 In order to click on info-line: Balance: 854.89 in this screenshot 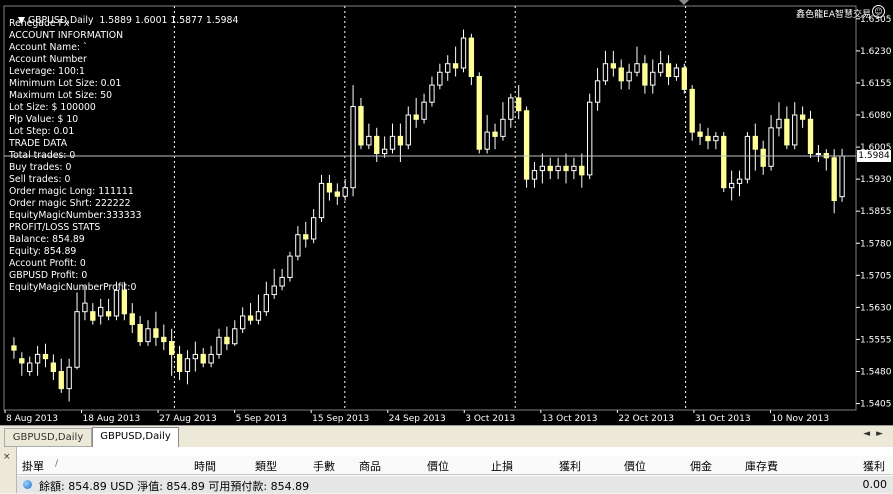, I will do `click(47, 239)`.